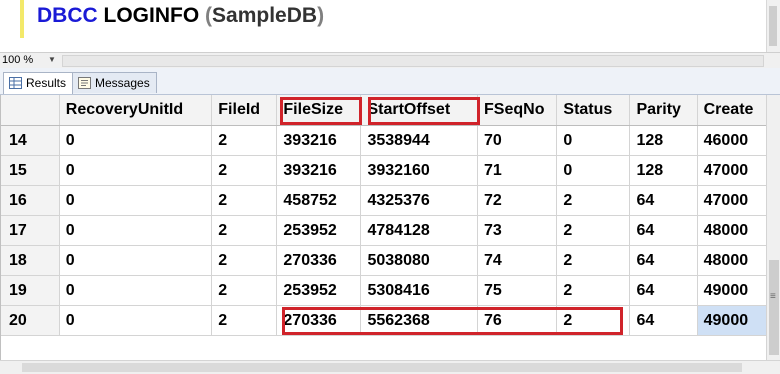 The height and width of the screenshot is (374, 780). I want to click on zoom-select: 100 % ▼, so click(31, 60).